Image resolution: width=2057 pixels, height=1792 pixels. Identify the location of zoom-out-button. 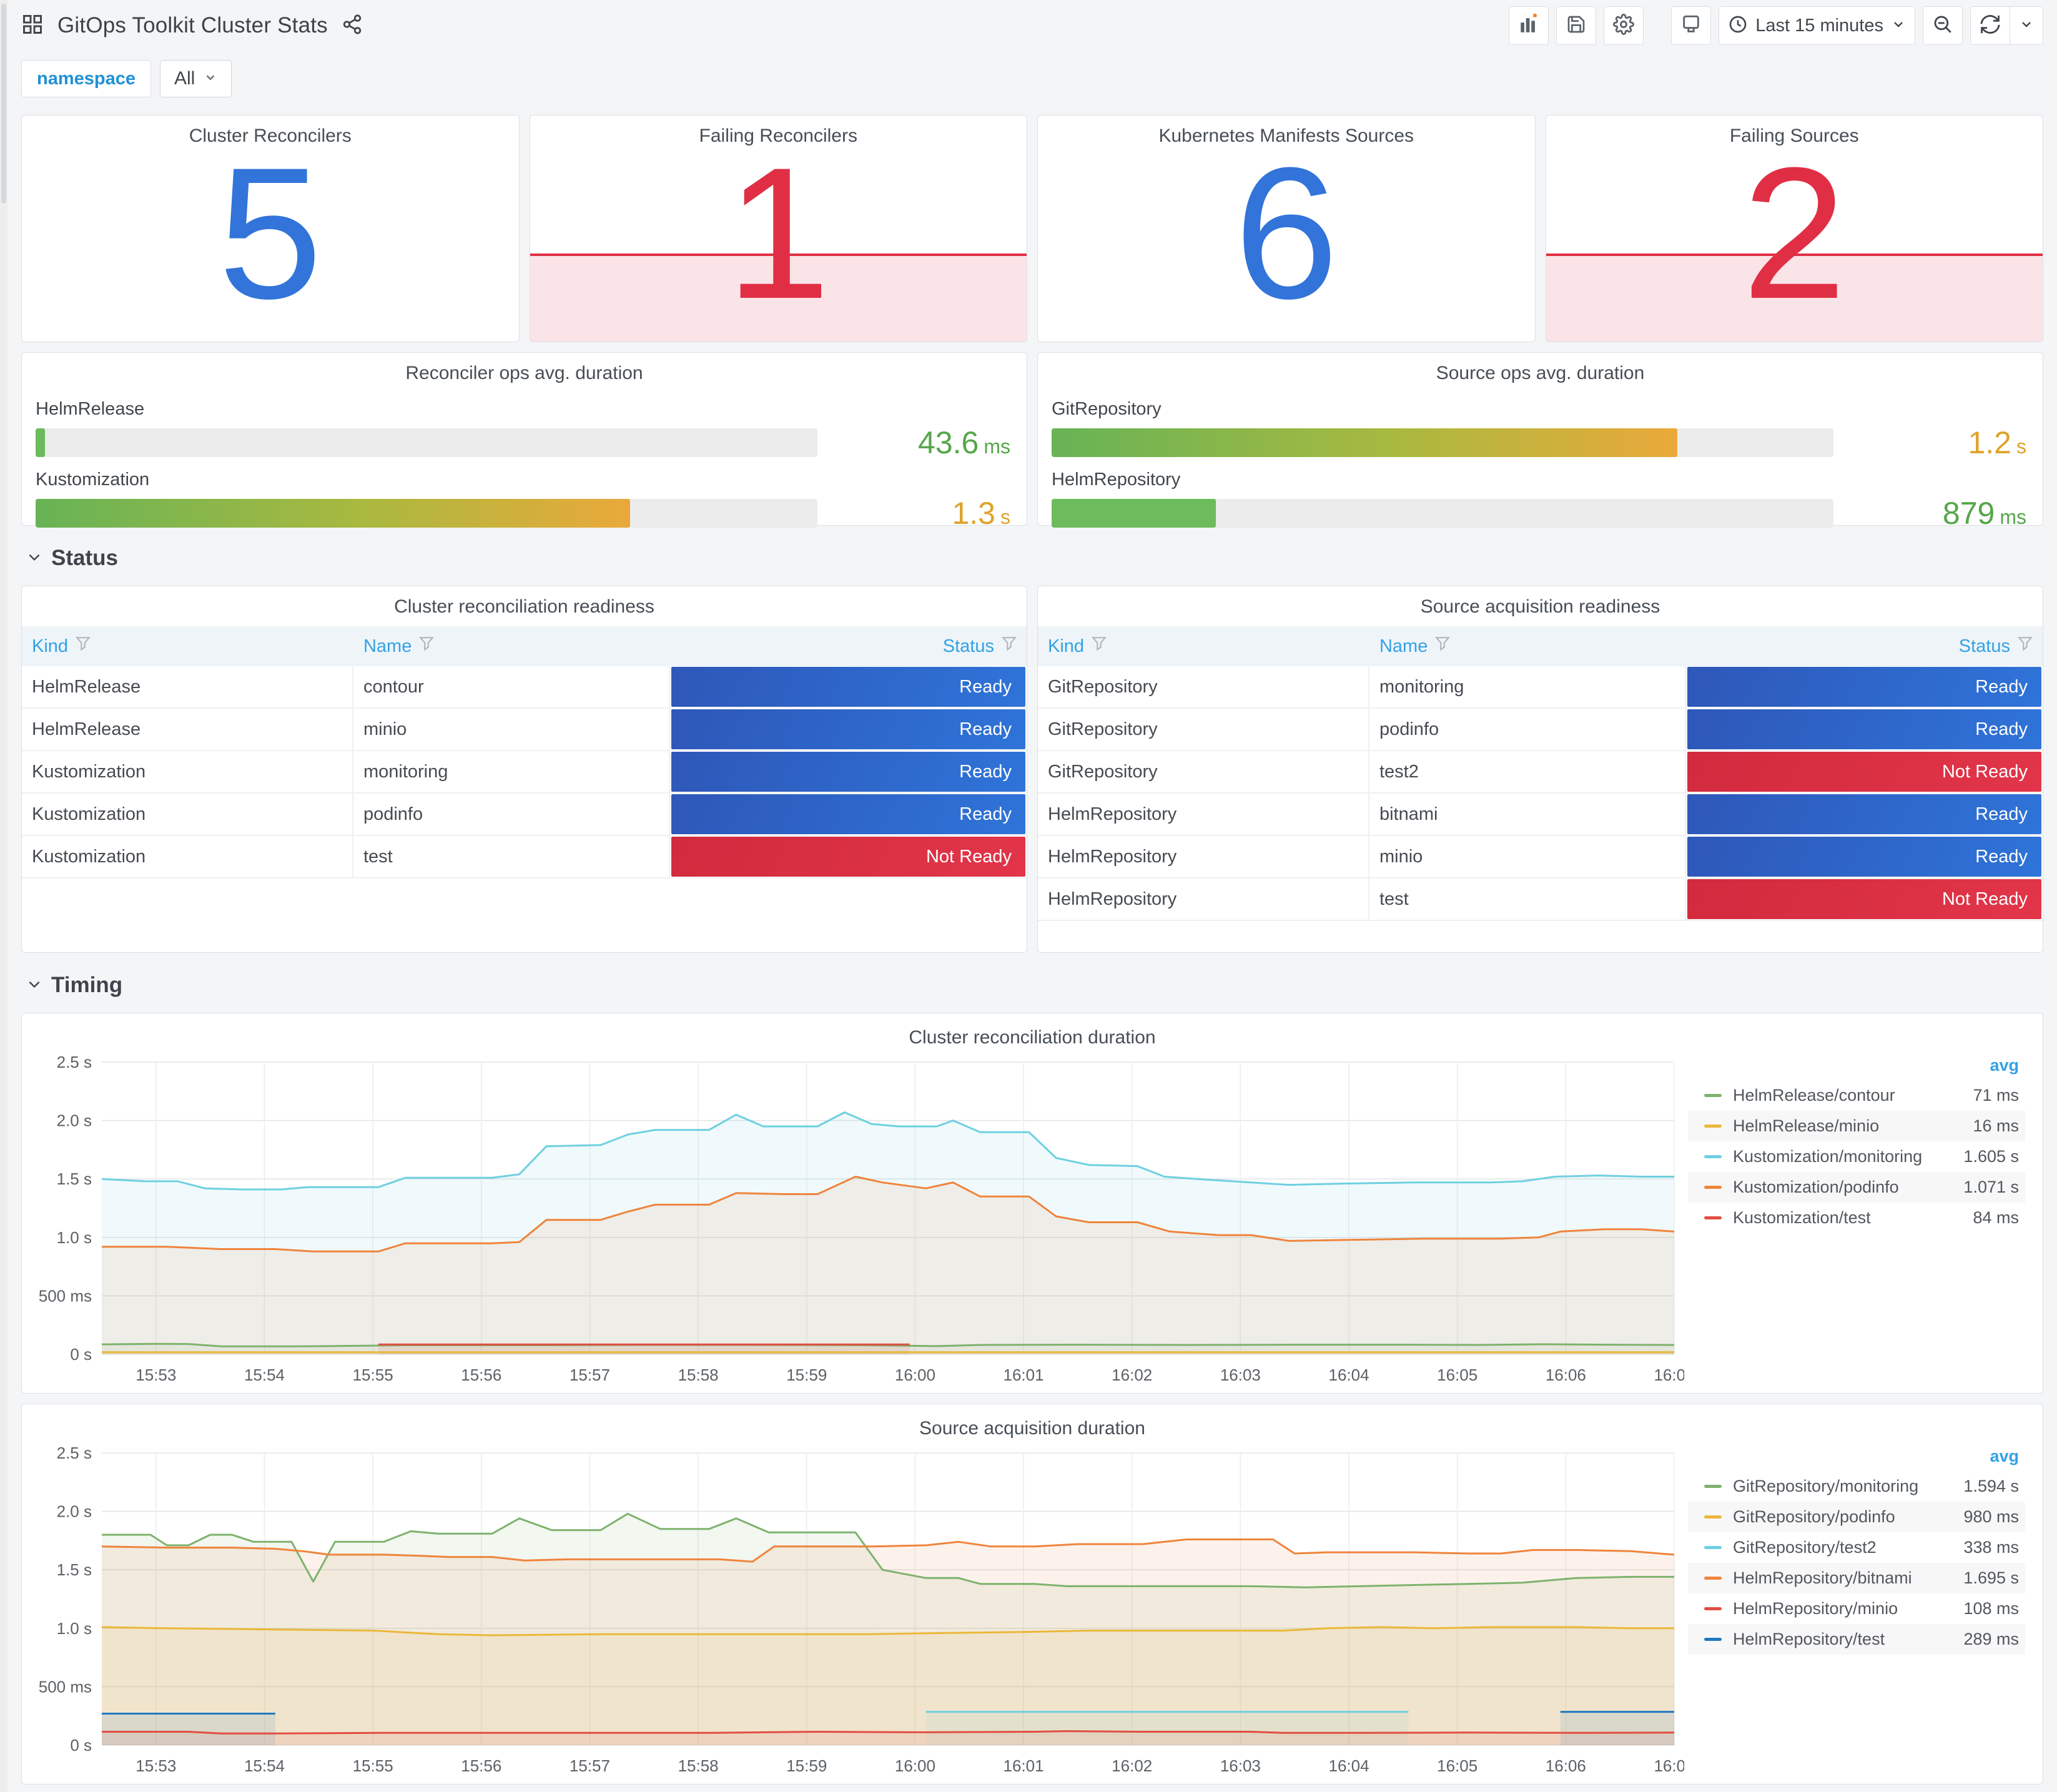
(1943, 25).